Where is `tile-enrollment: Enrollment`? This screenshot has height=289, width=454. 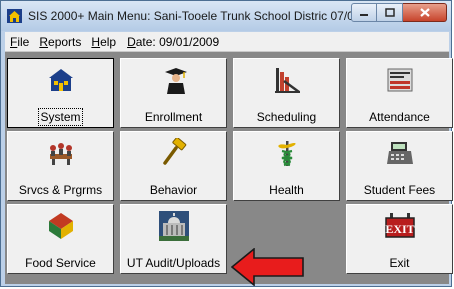
tile-enrollment: Enrollment is located at coordinates (173, 93).